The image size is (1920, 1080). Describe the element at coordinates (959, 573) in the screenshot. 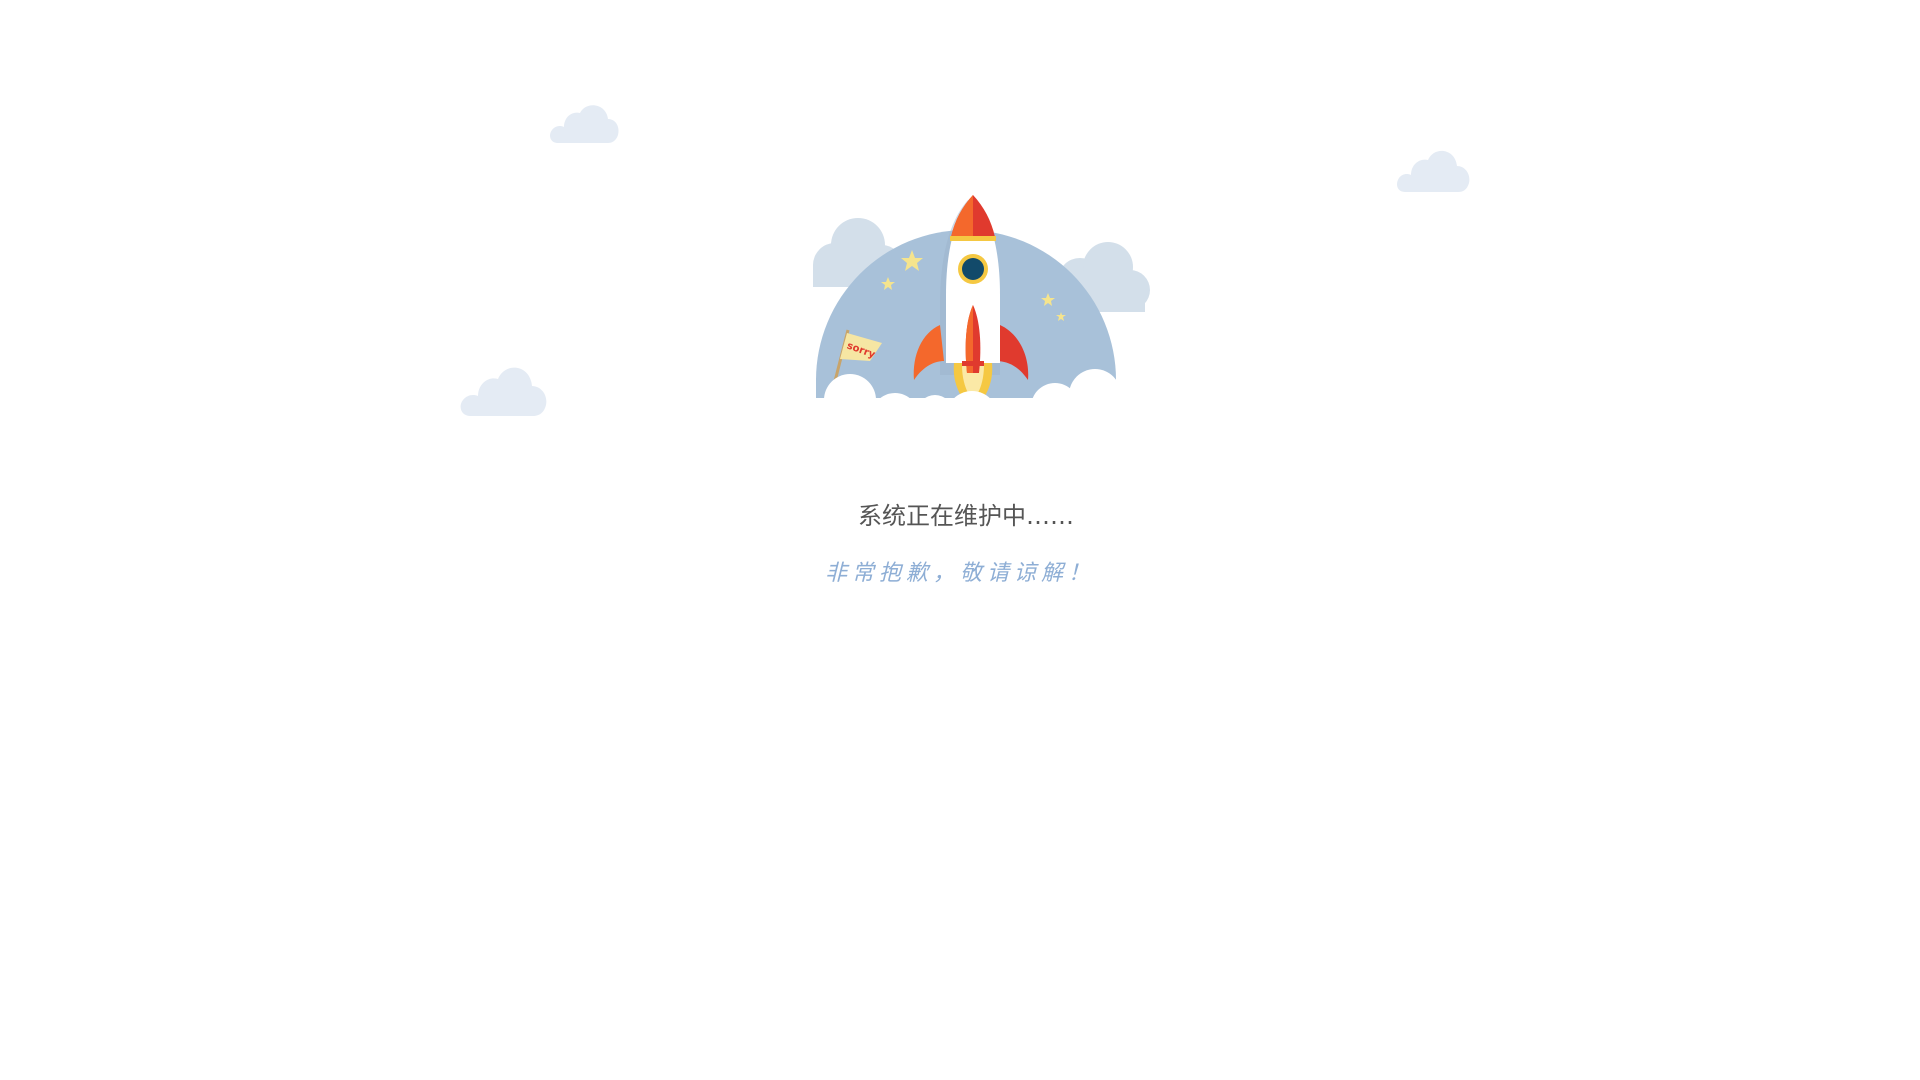

I see `maintenance-subtitle: 非常抱歉，敬请谅解！` at that location.